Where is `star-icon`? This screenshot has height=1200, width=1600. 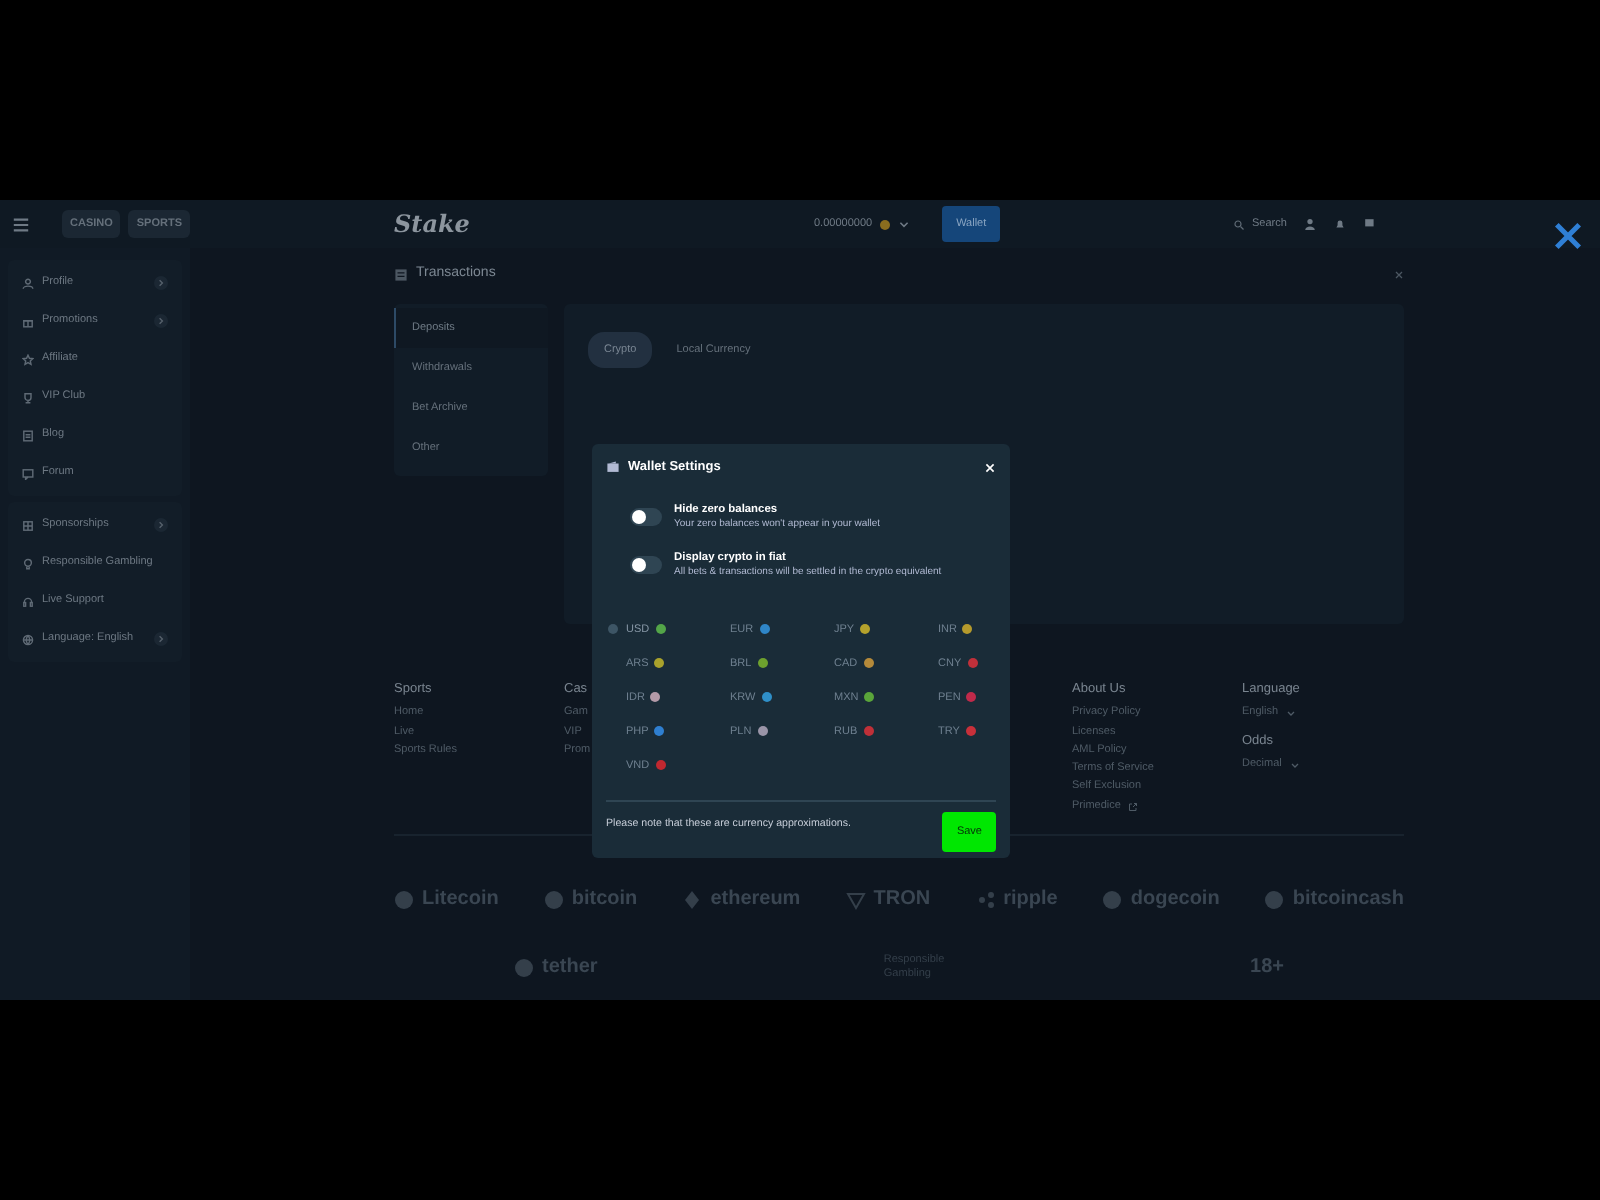 star-icon is located at coordinates (28, 359).